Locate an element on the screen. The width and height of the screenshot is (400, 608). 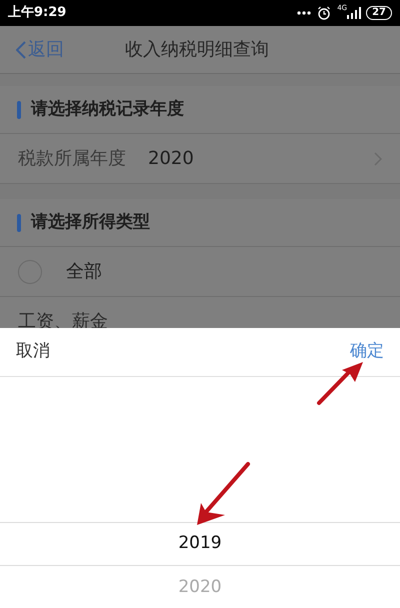
row-label: 税款所属年度 is located at coordinates (72, 159).